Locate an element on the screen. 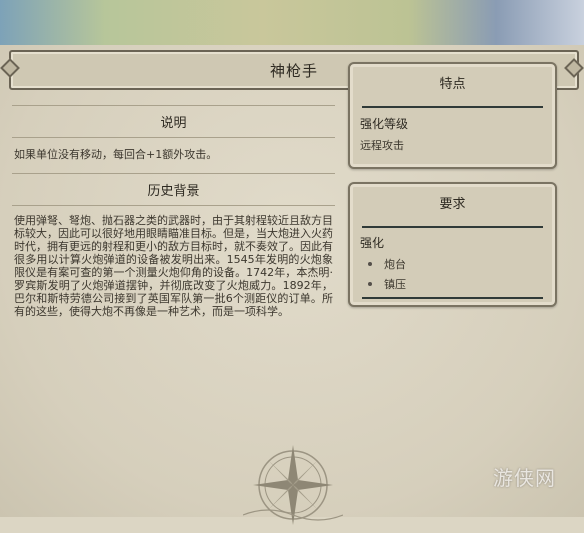  requirements-heading: 要求 is located at coordinates (452, 204).